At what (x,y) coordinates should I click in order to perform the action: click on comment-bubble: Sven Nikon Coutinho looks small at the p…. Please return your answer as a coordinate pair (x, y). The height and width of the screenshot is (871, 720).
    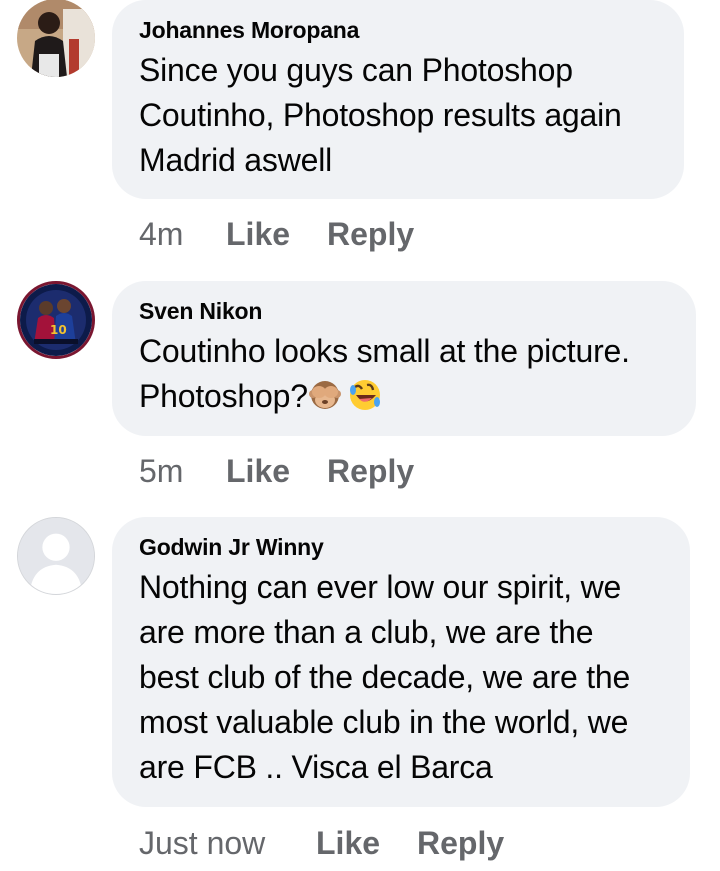
    Looking at the image, I should click on (404, 358).